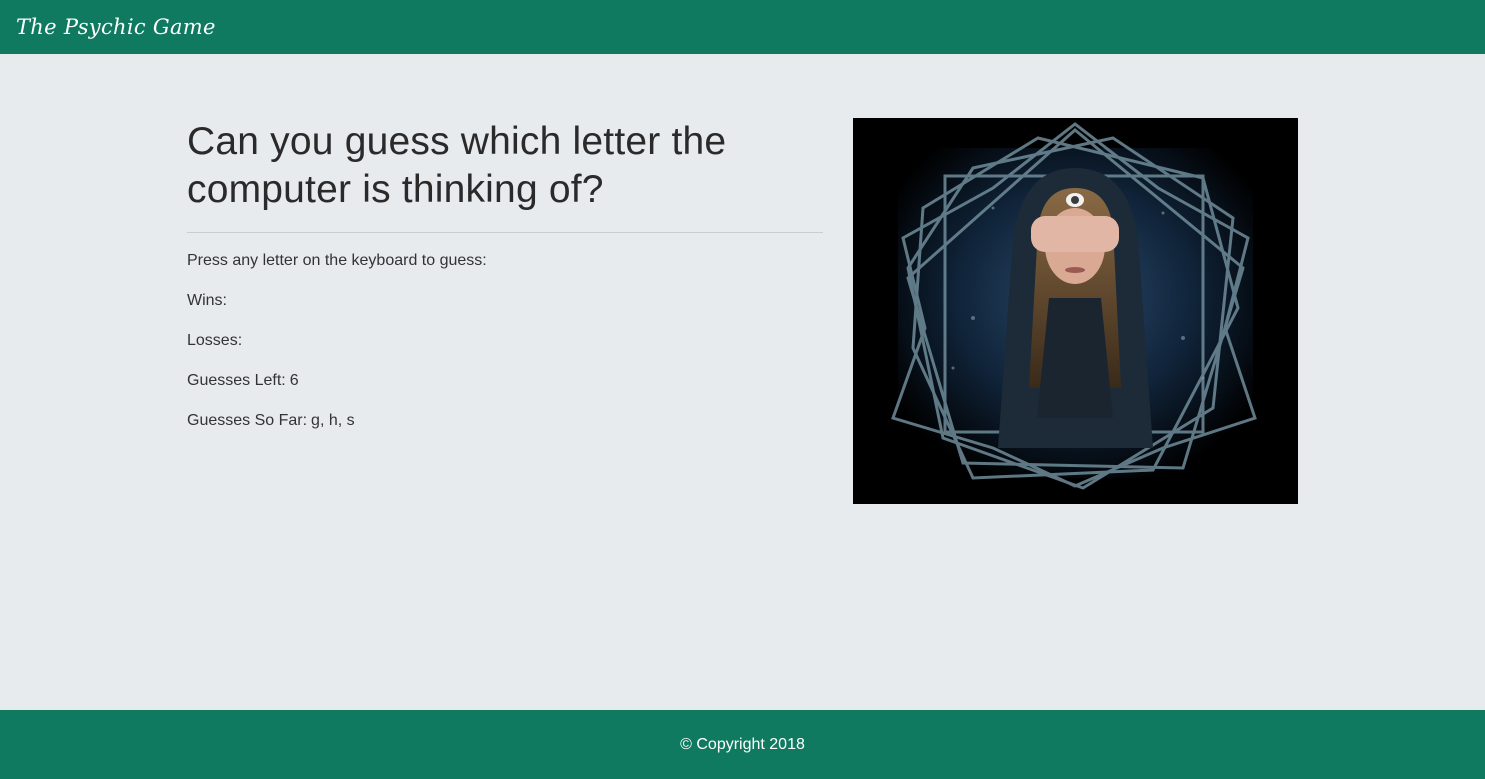 This screenshot has height=779, width=1485. I want to click on losses-label: Losses:, so click(215, 340).